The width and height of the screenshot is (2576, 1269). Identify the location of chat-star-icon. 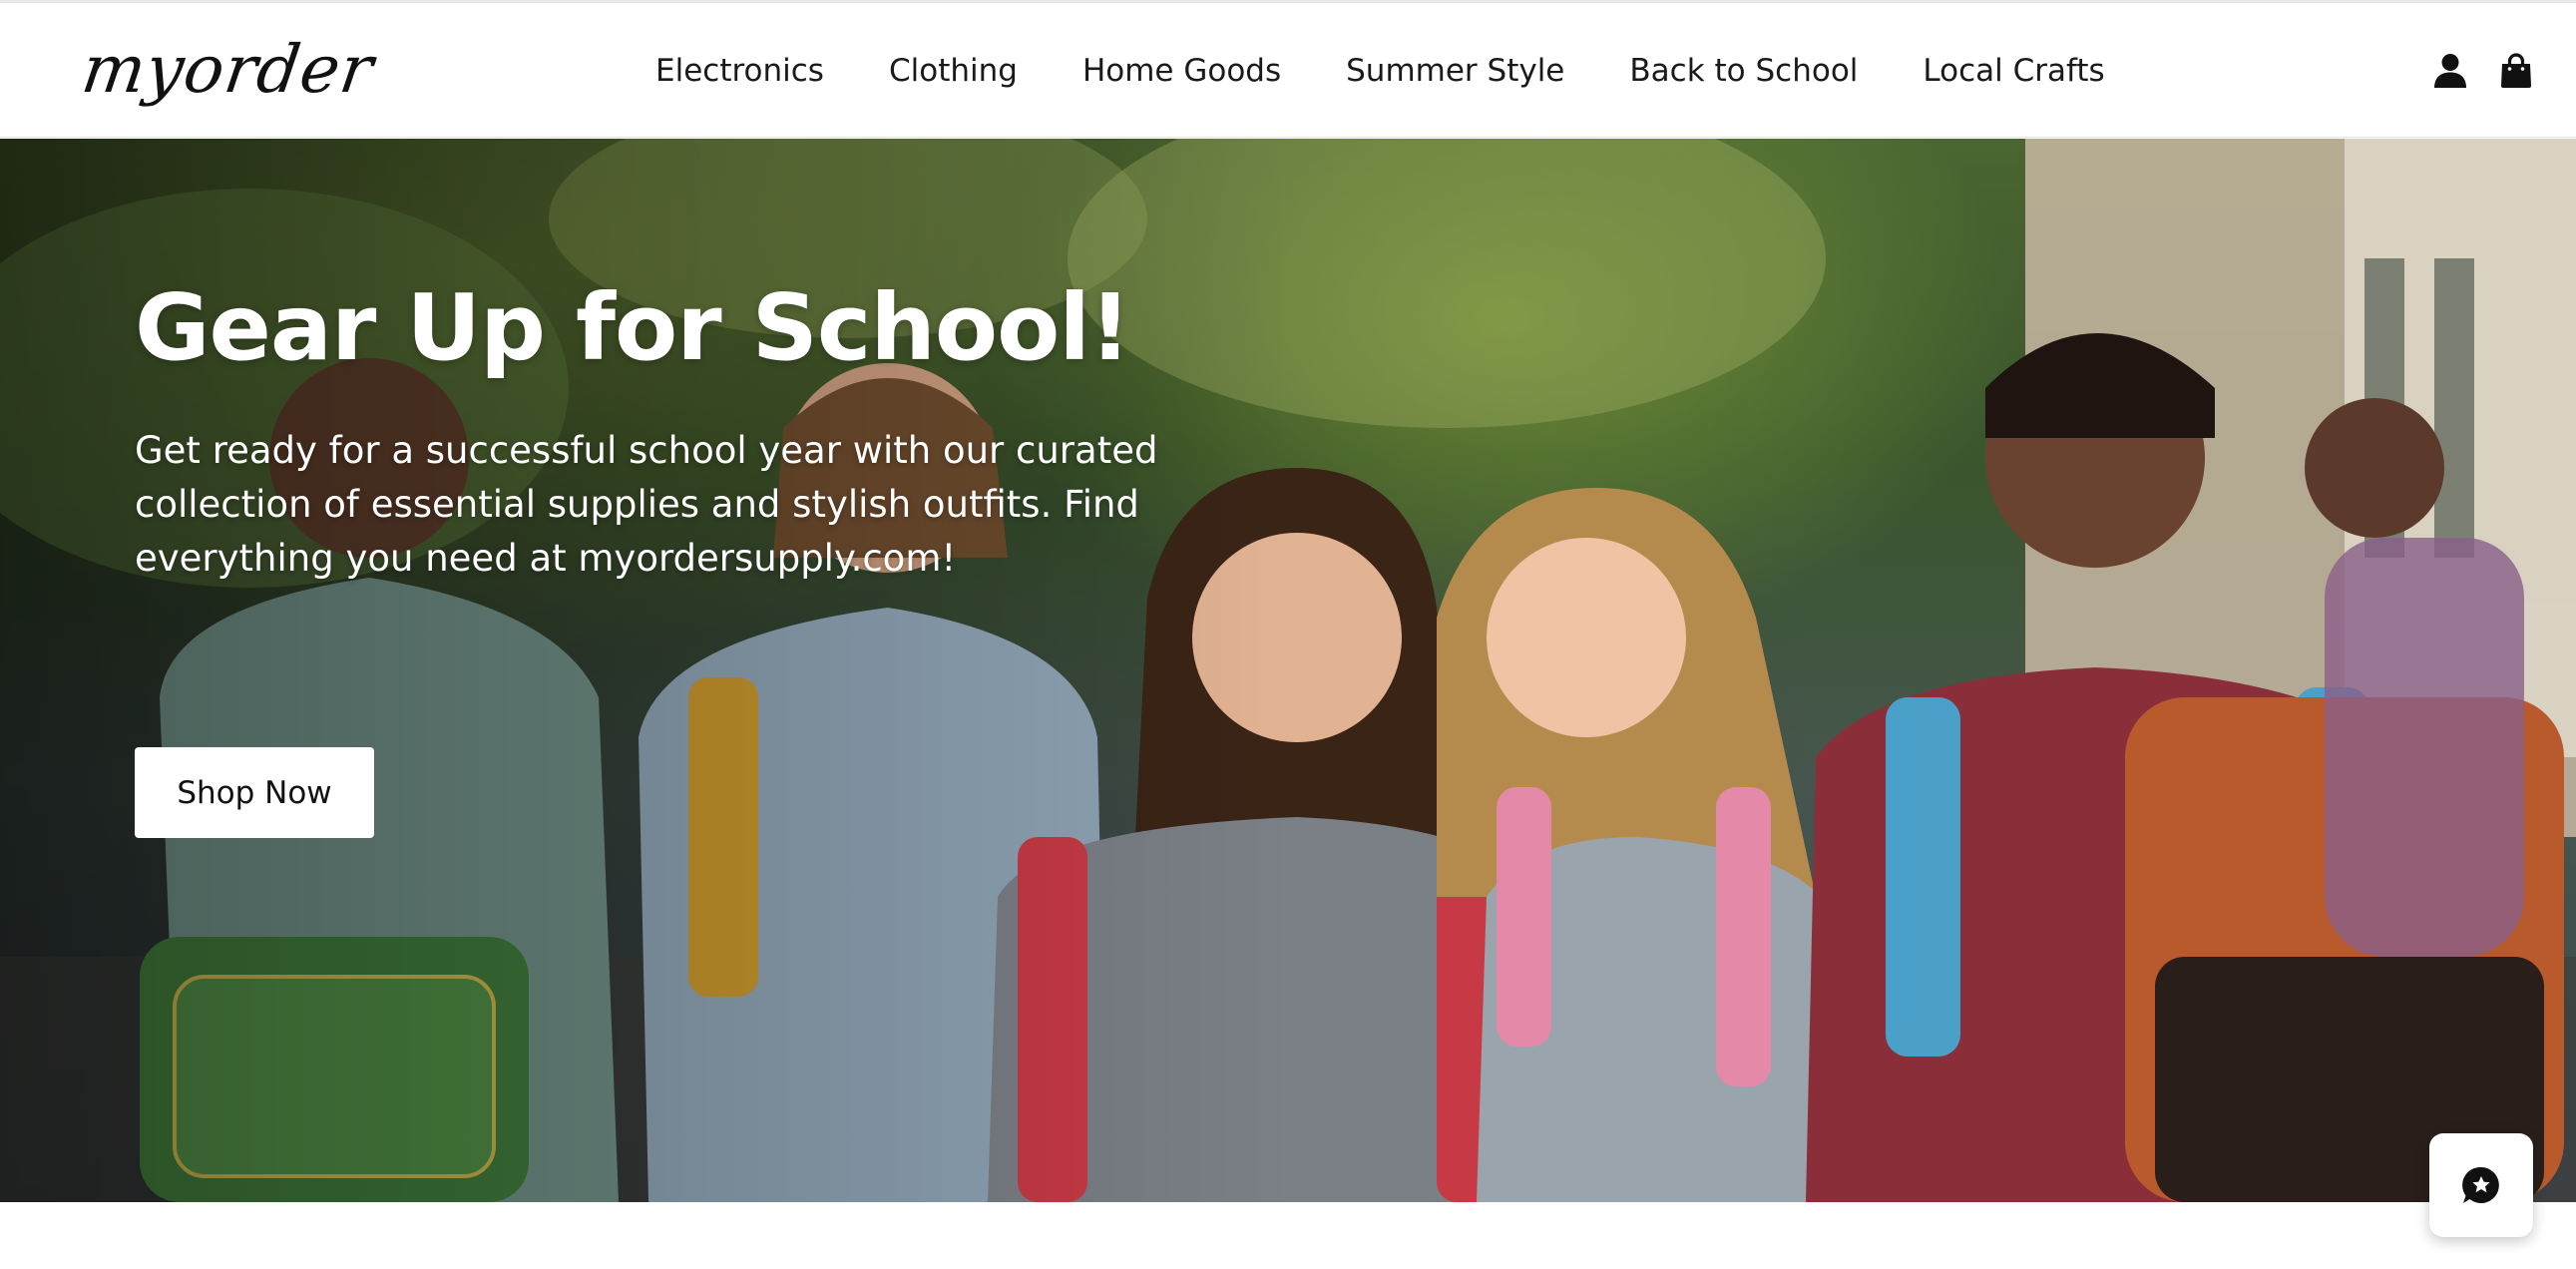
(2480, 1184).